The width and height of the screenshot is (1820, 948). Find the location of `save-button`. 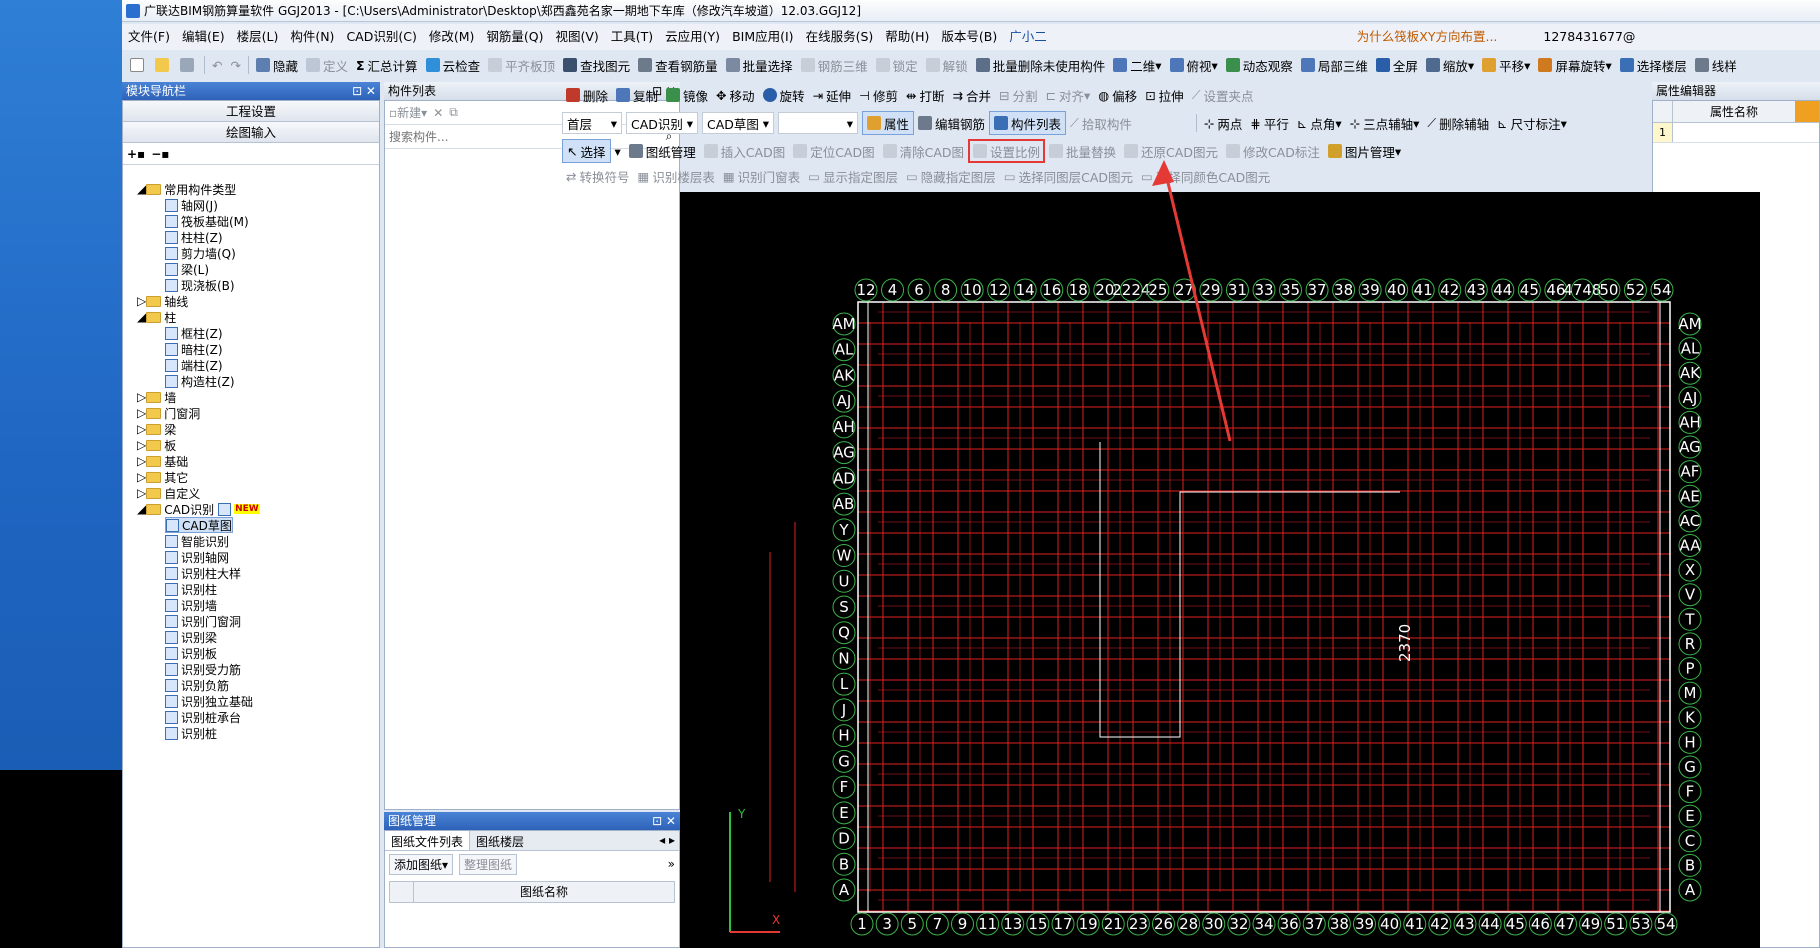

save-button is located at coordinates (188, 65).